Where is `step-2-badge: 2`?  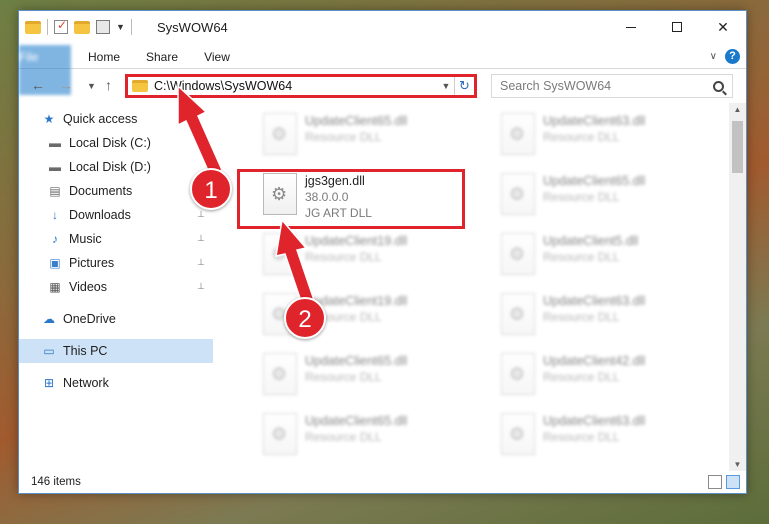 step-2-badge: 2 is located at coordinates (305, 318).